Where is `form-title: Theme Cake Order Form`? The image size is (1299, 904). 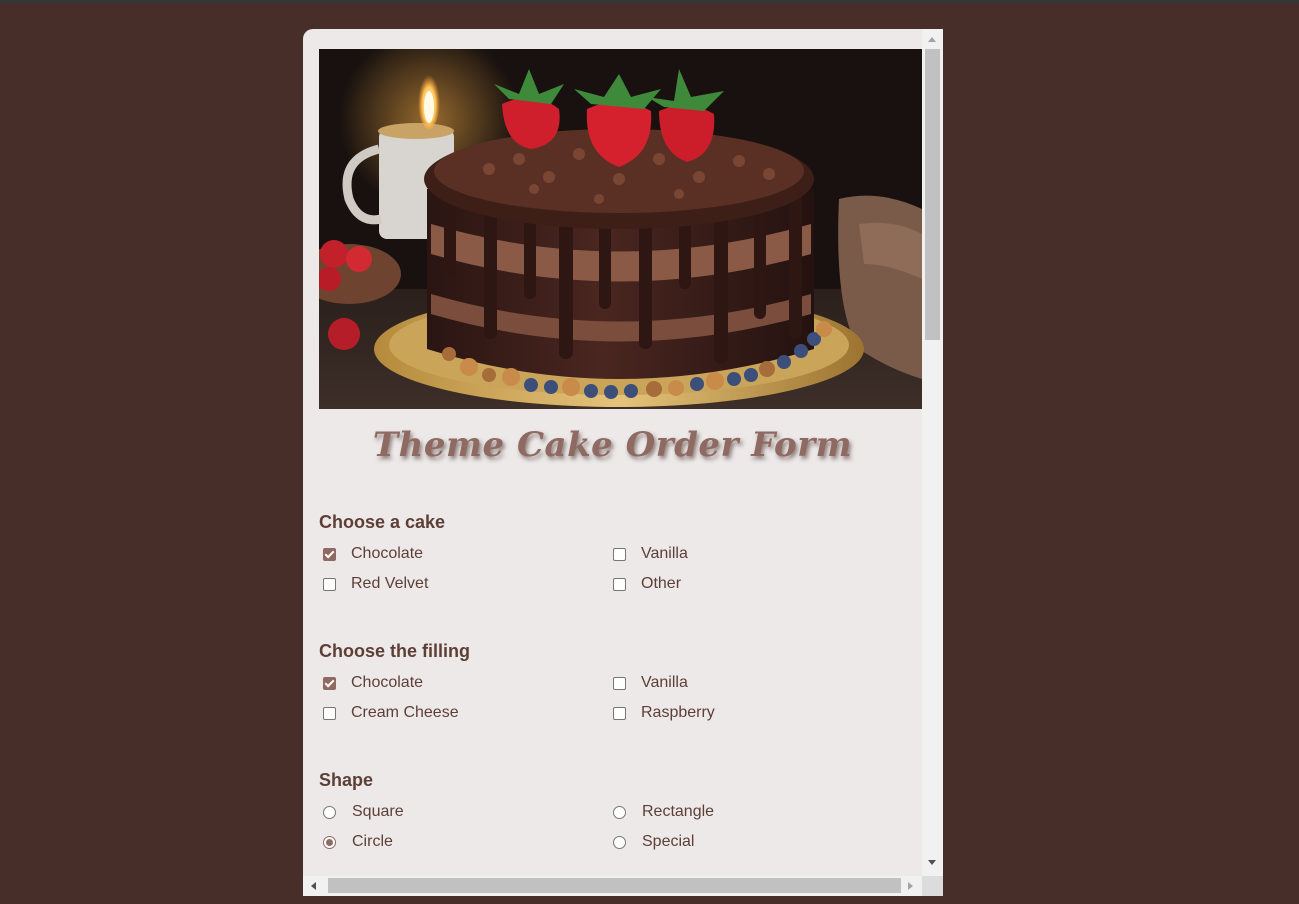
form-title: Theme Cake Order Form is located at coordinates (612, 445).